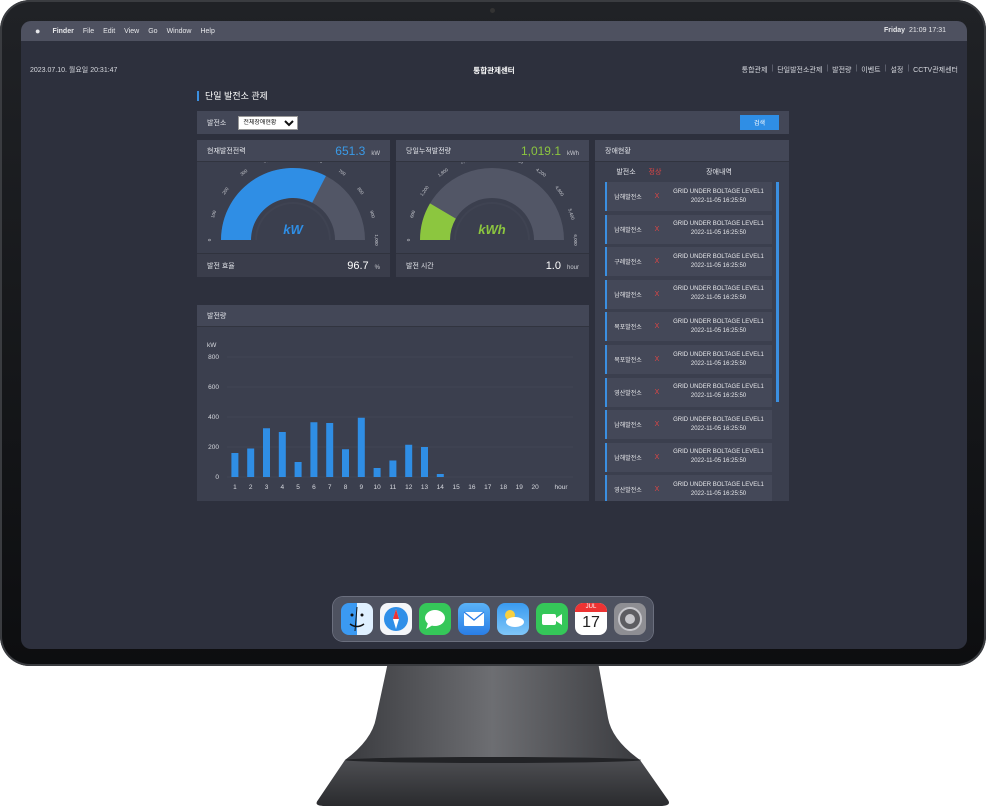  Describe the element at coordinates (346, 487) in the screenshot. I see `x-tick-label: 8` at that location.